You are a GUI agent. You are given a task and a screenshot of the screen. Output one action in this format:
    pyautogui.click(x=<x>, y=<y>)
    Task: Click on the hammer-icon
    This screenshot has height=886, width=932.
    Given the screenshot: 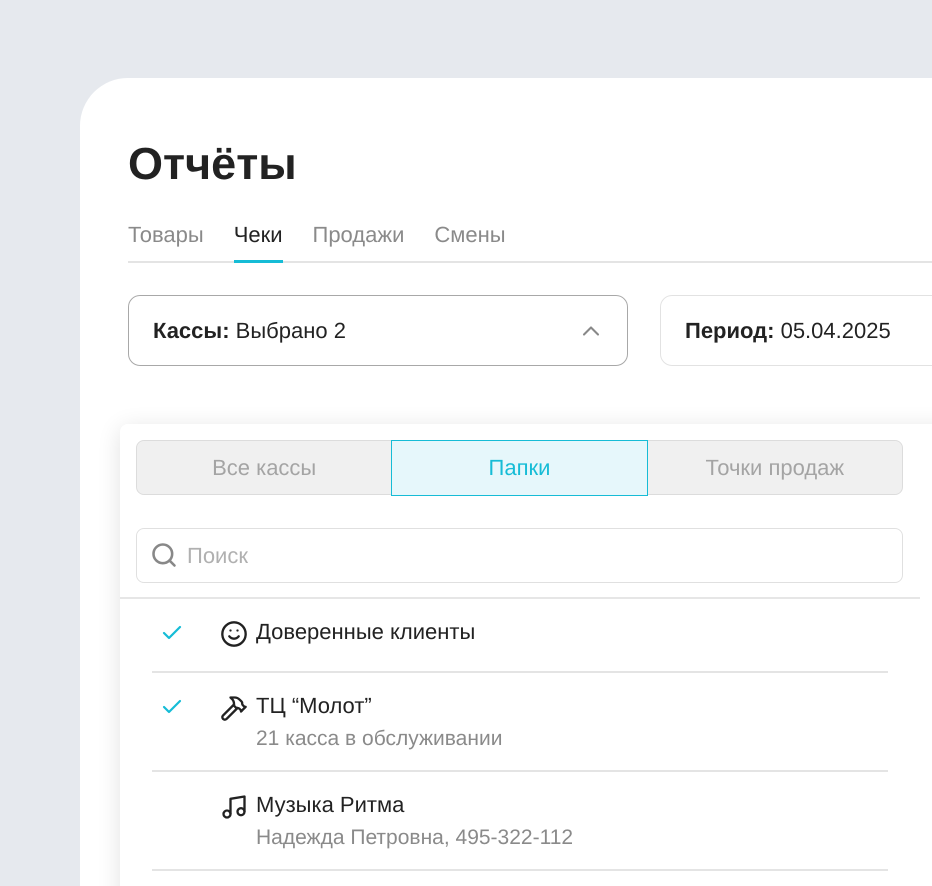 What is the action you would take?
    pyautogui.click(x=234, y=708)
    